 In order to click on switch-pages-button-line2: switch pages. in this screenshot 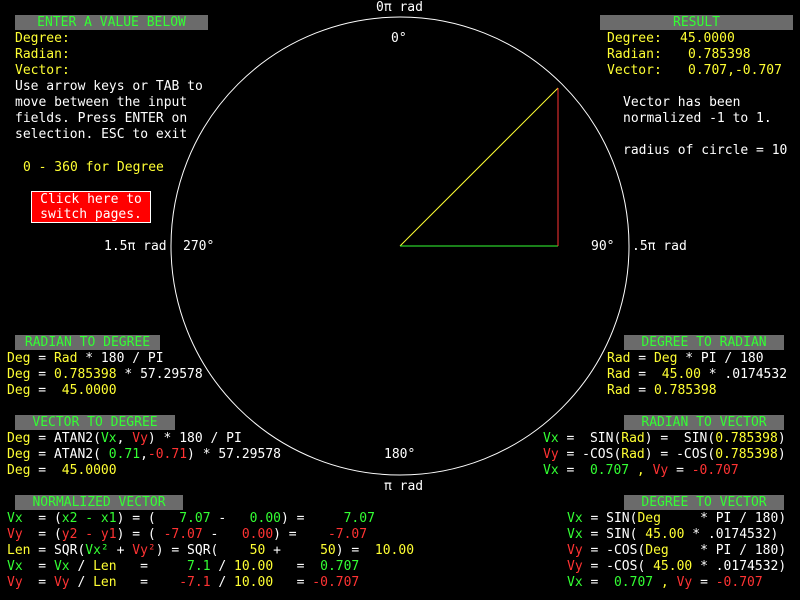, I will do `click(91, 214)`.